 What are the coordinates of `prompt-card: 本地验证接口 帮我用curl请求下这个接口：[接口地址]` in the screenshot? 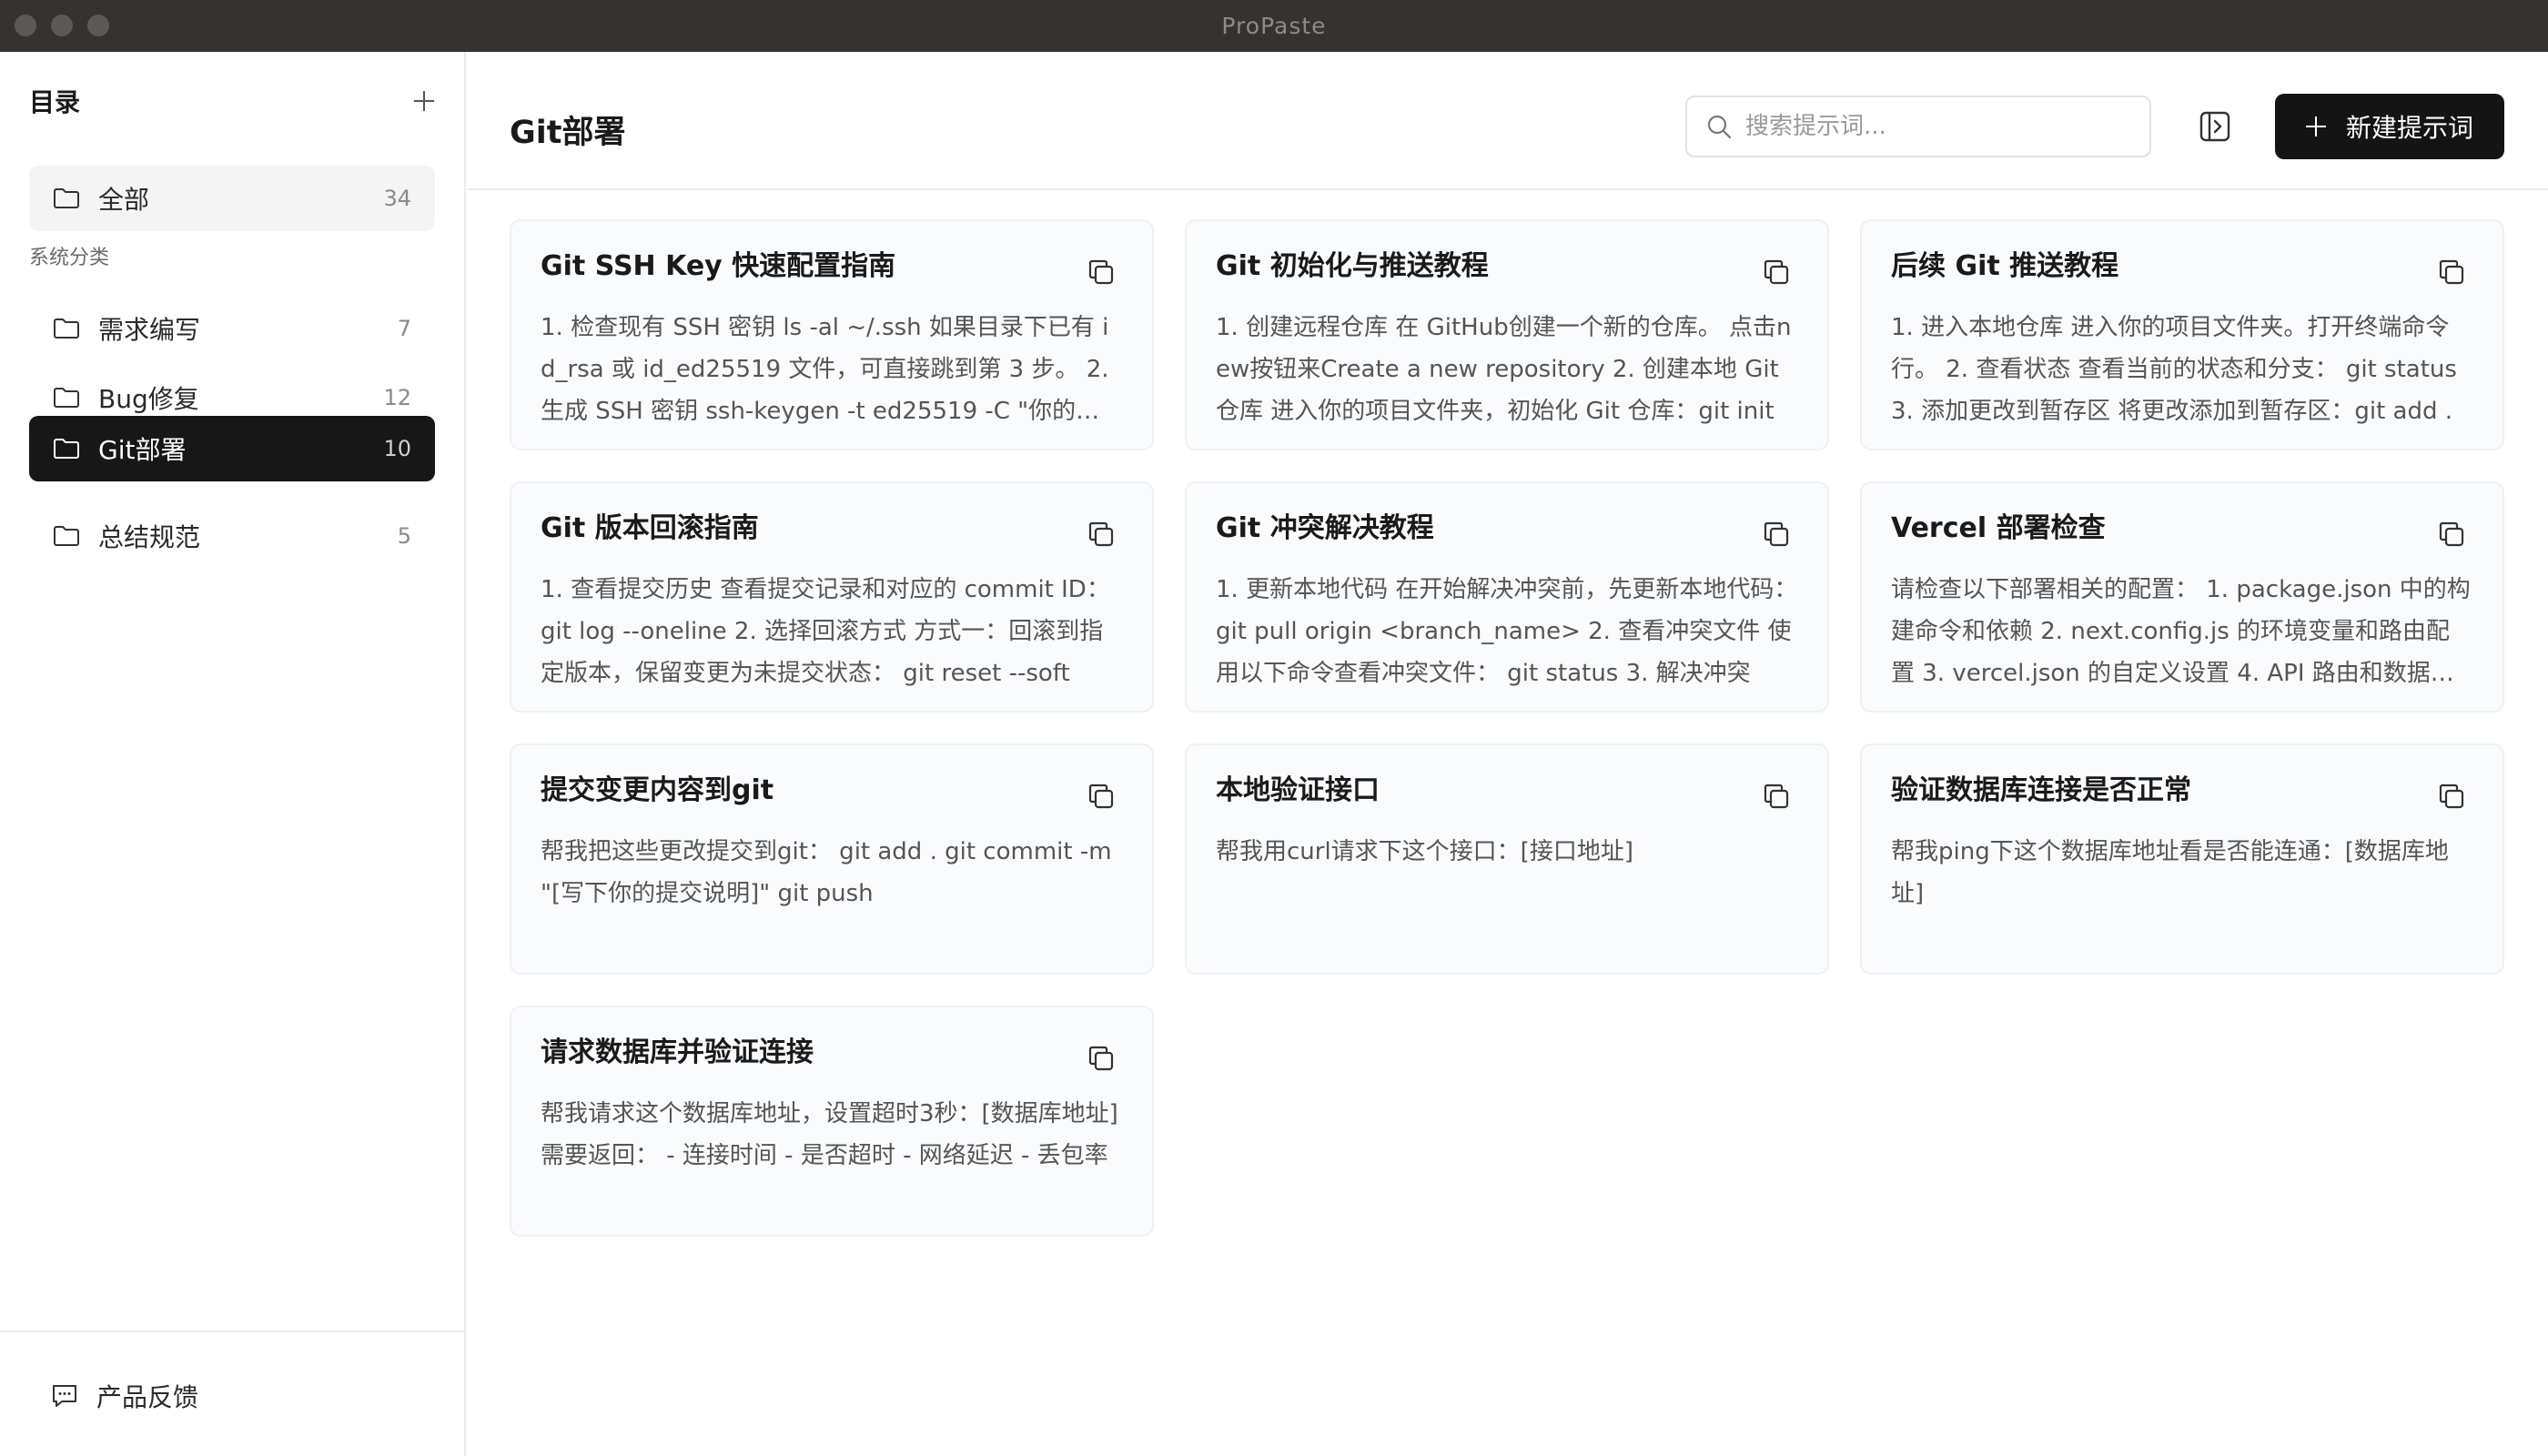 It's located at (1507, 859).